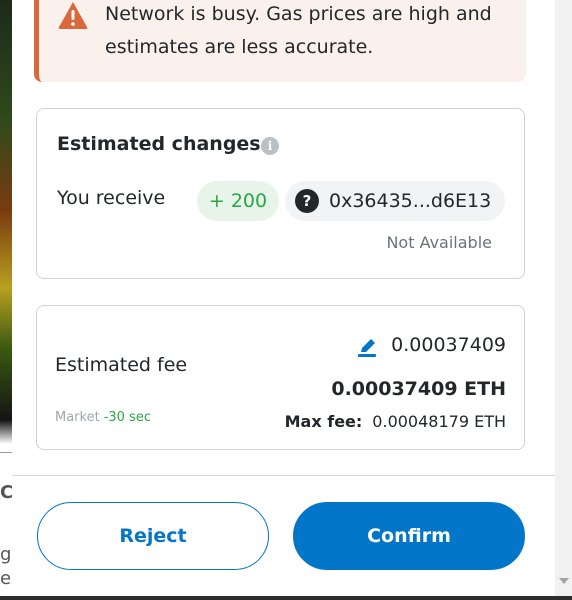 Image resolution: width=572 pixels, height=600 pixels. Describe the element at coordinates (6, 578) in the screenshot. I see `background-text: e` at that location.